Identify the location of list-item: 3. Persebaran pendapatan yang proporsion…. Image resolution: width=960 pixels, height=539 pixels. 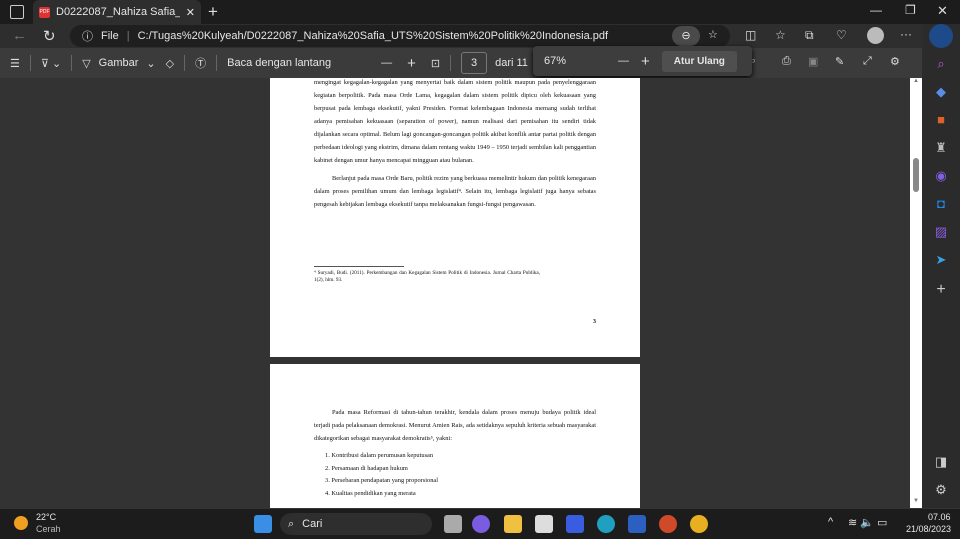
(382, 480).